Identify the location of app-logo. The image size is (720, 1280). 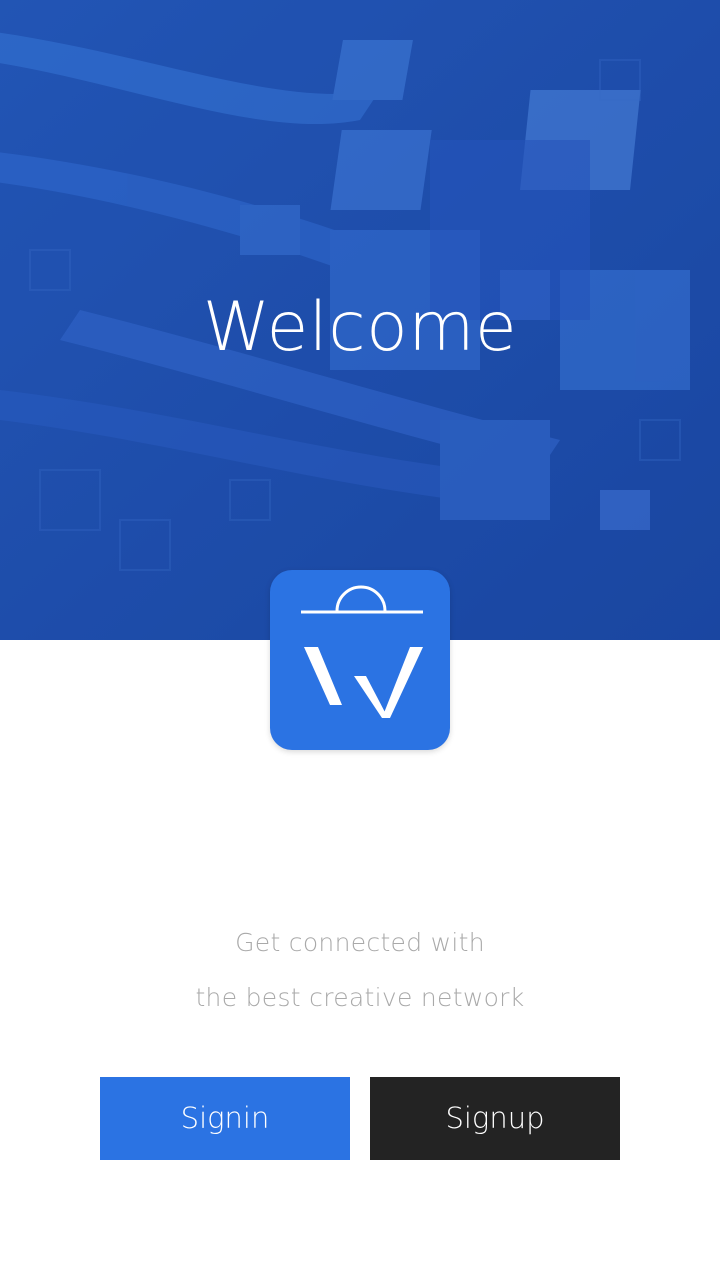
(360, 660).